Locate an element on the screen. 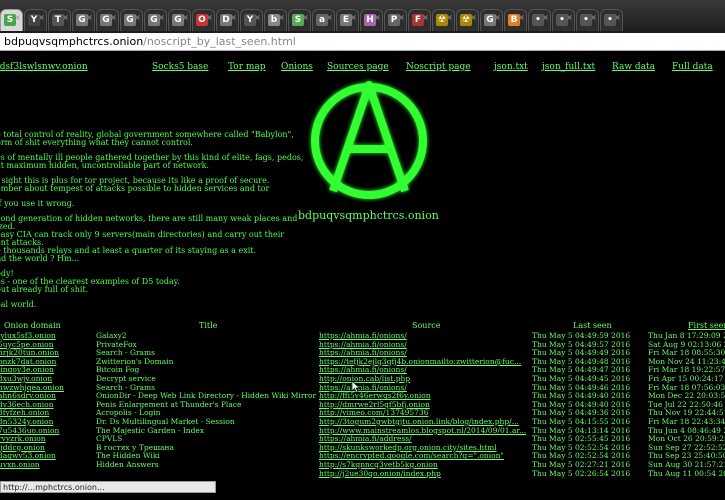 The height and width of the screenshot is (500, 725). nav-link-socks5-base: Socks5 base is located at coordinates (180, 67).